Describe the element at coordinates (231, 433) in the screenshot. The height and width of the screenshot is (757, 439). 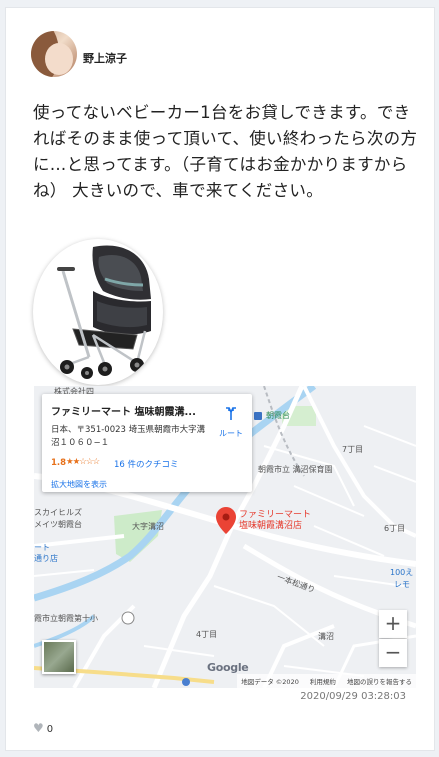
I see `route-label: ルート` at that location.